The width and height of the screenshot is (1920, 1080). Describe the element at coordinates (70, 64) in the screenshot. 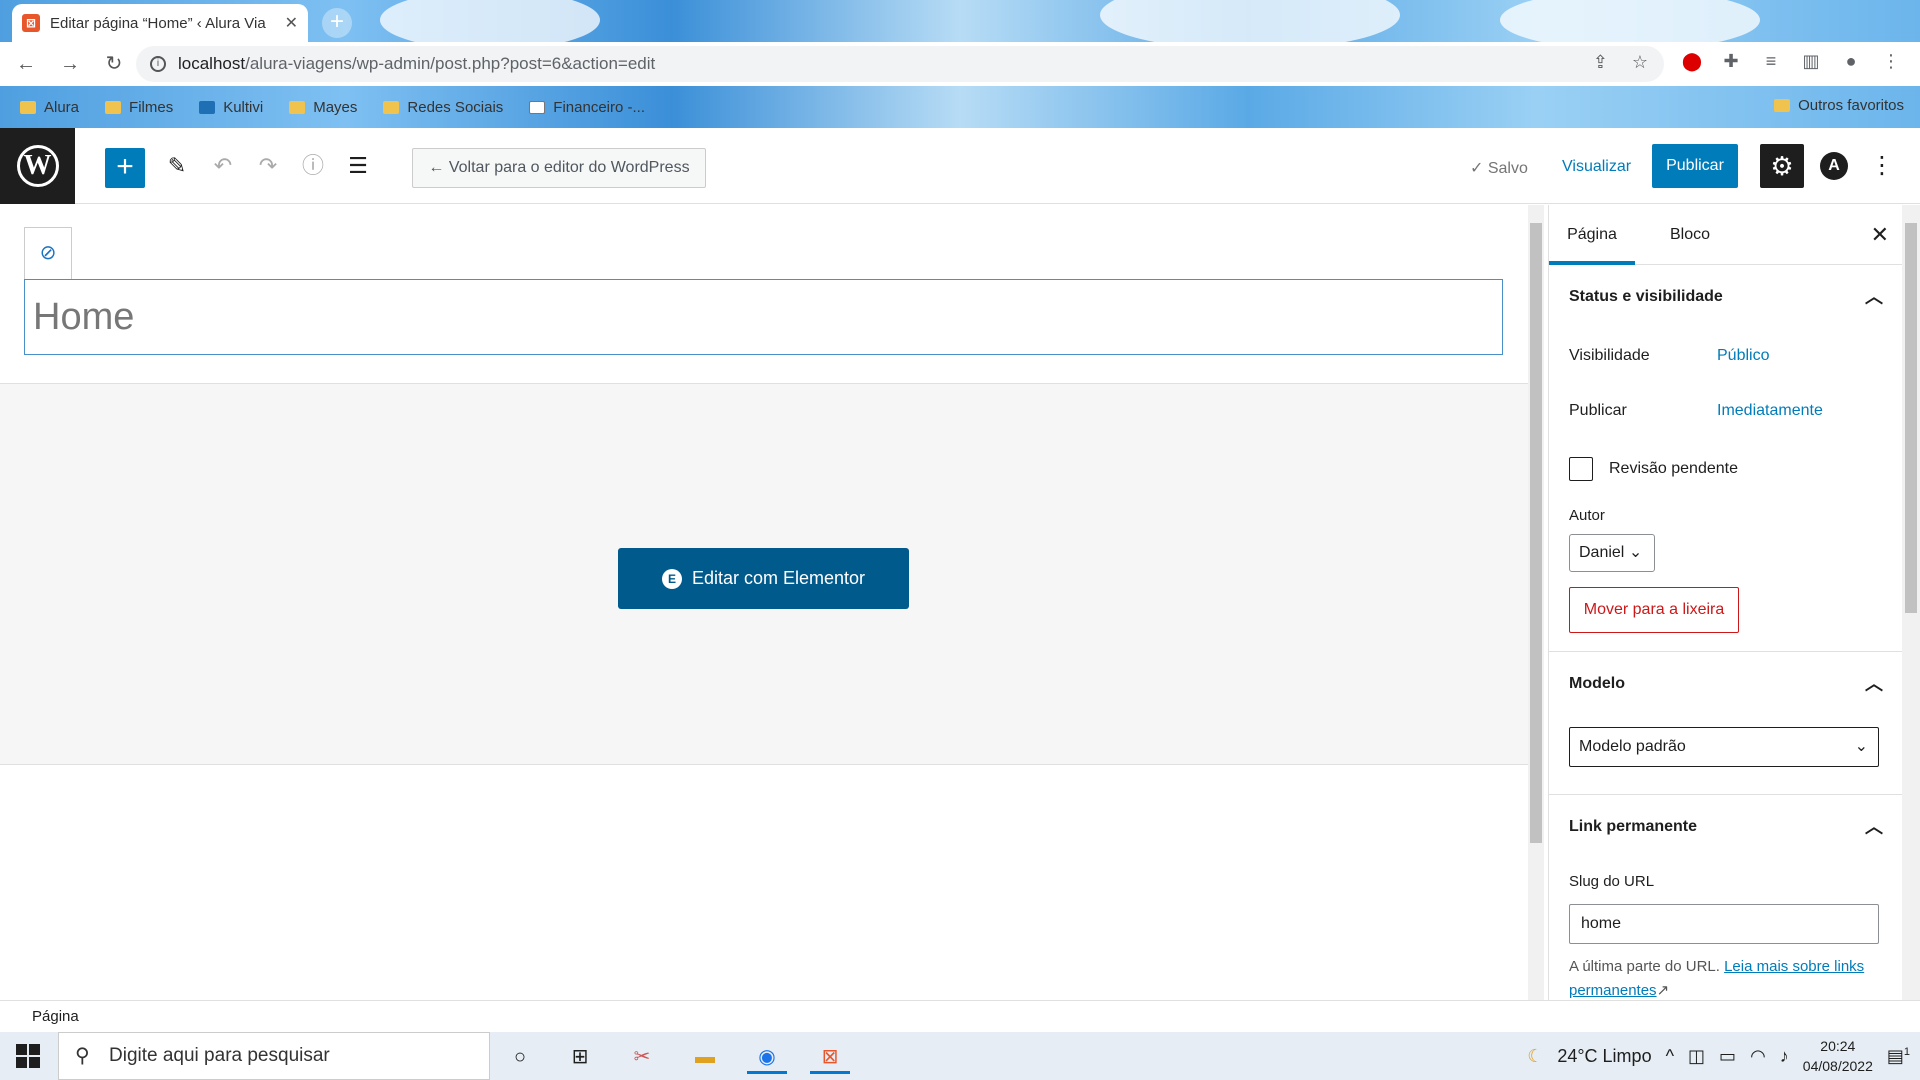

I see `forward-arrow-icon: →` at that location.